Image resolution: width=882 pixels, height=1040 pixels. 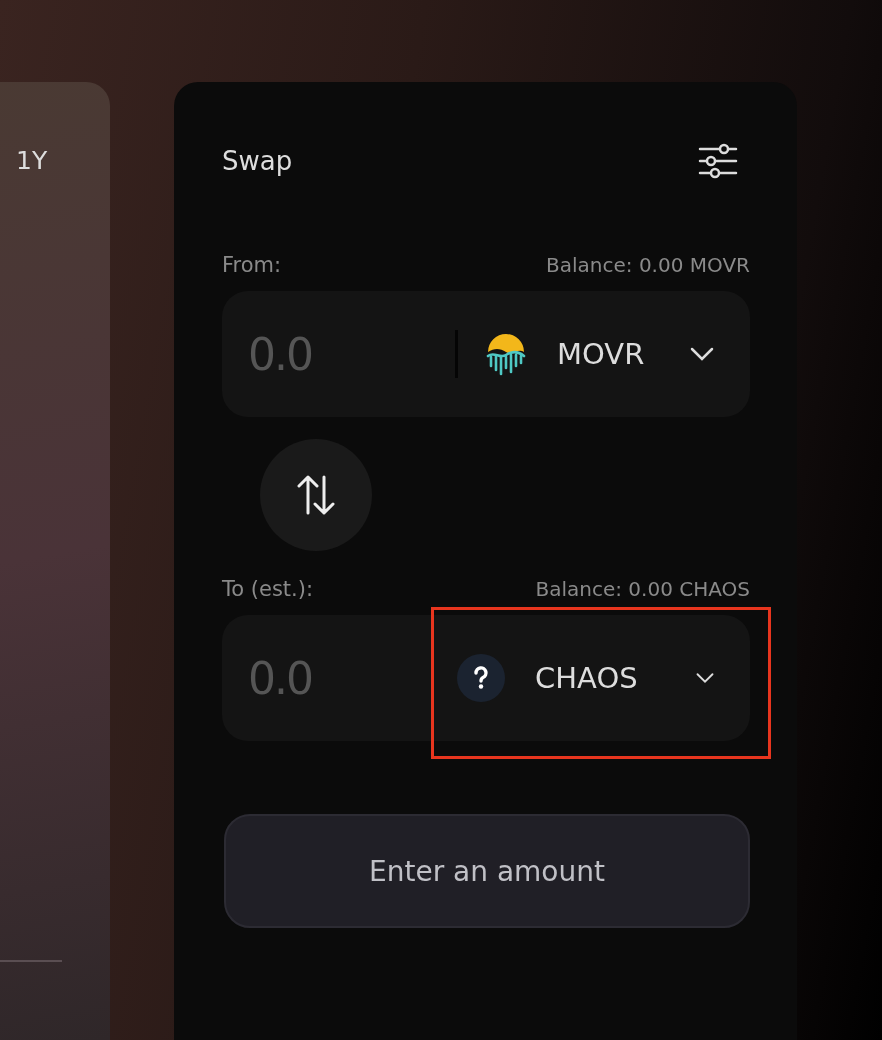 What do you see at coordinates (590, 678) in the screenshot?
I see `token-selector: CHAOS` at bounding box center [590, 678].